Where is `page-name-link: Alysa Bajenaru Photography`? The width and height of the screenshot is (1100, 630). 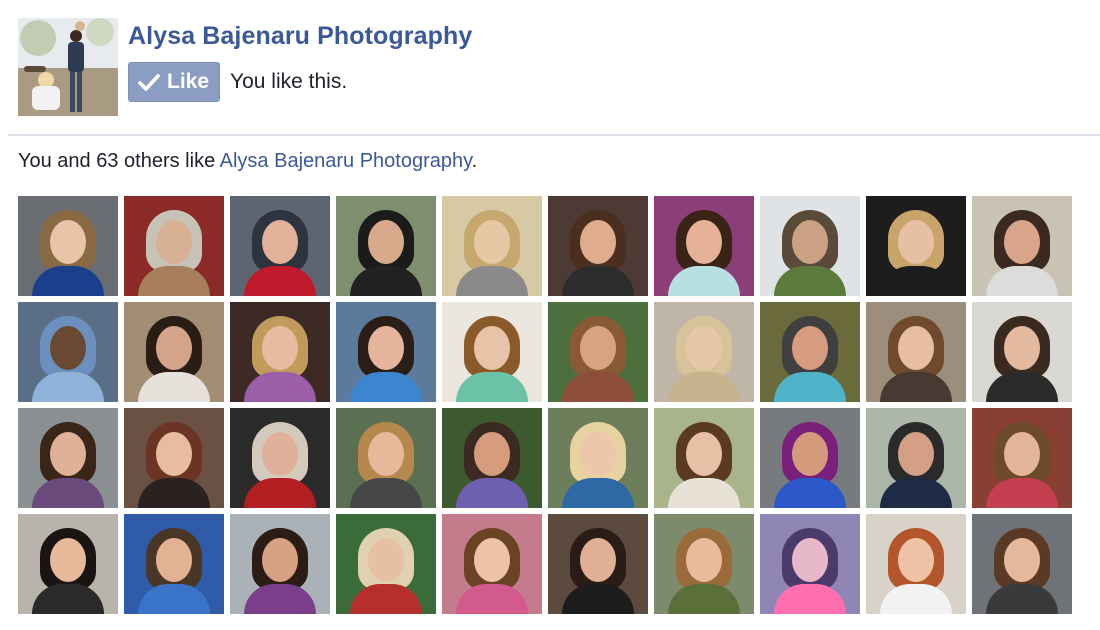 page-name-link: Alysa Bajenaru Photography is located at coordinates (300, 36).